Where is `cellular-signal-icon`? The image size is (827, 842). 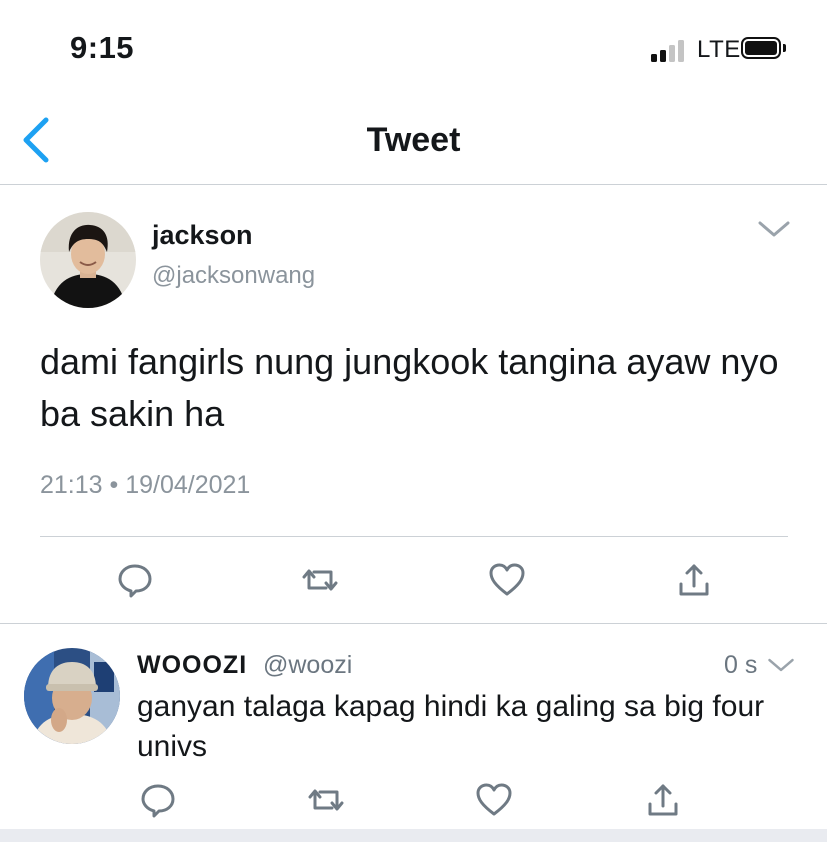
cellular-signal-icon is located at coordinates (671, 50).